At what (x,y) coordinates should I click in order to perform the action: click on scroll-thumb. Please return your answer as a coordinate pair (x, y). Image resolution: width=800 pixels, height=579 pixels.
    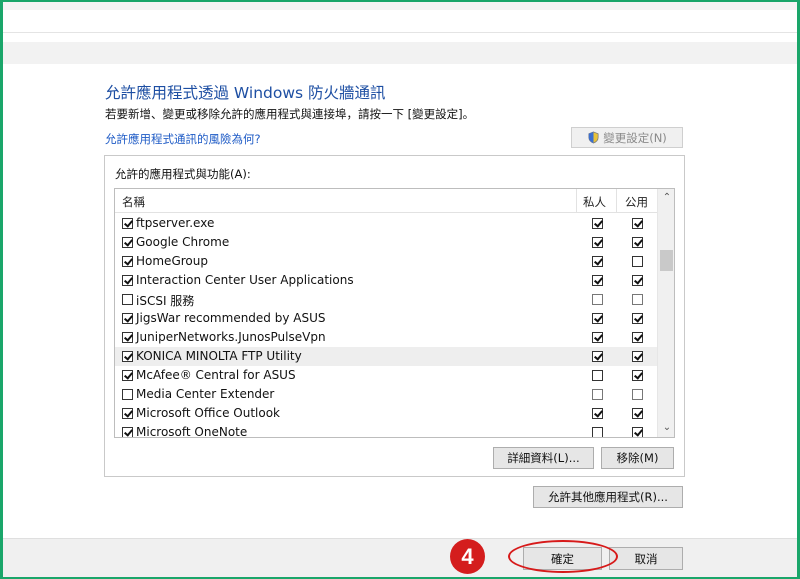
    Looking at the image, I should click on (666, 260).